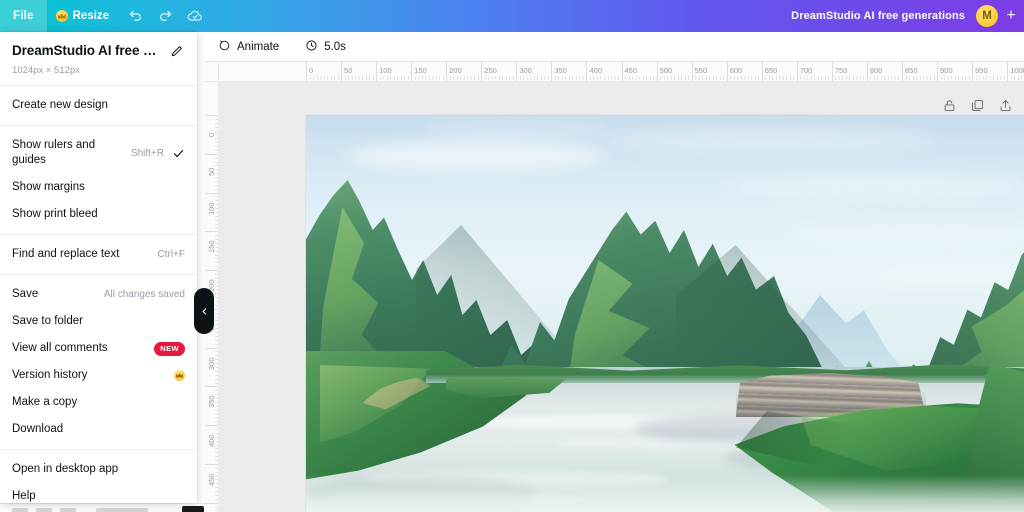 This screenshot has height=512, width=1024. What do you see at coordinates (949, 105) in the screenshot?
I see `lock-icon` at bounding box center [949, 105].